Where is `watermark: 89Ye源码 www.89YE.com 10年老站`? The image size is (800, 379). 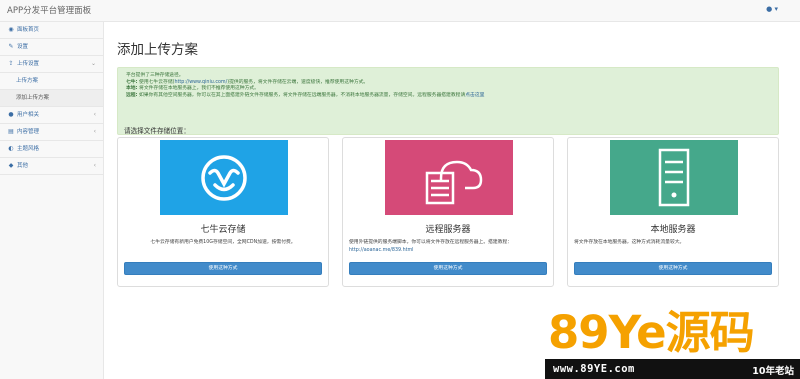 watermark: 89Ye源码 www.89YE.com 10年老站 is located at coordinates (672, 342).